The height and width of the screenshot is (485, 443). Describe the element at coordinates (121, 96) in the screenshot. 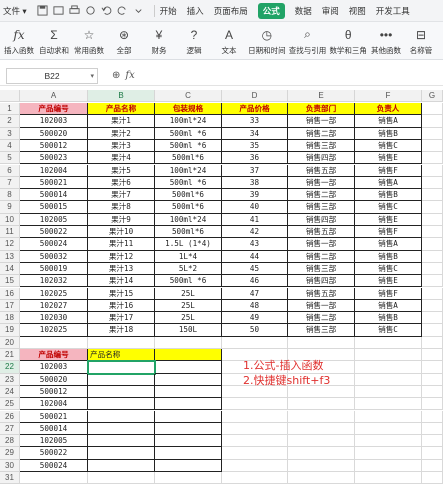

I see `column-header-b: B` at that location.